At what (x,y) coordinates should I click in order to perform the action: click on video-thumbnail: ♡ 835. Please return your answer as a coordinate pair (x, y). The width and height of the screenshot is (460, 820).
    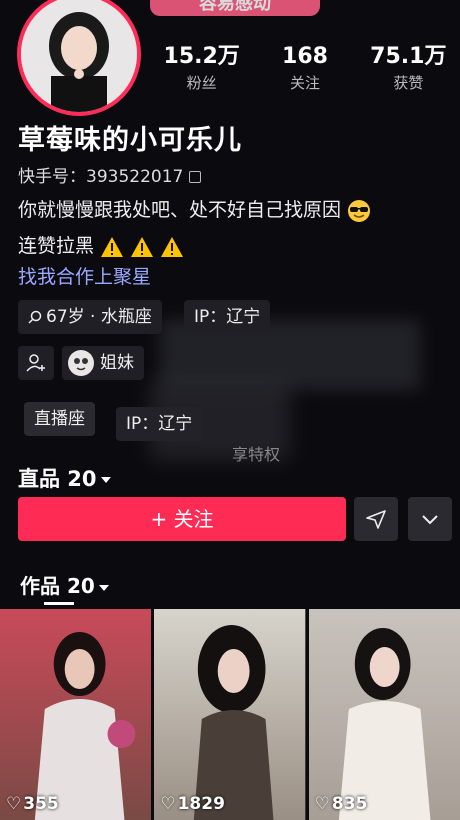
    Looking at the image, I should click on (384, 714).